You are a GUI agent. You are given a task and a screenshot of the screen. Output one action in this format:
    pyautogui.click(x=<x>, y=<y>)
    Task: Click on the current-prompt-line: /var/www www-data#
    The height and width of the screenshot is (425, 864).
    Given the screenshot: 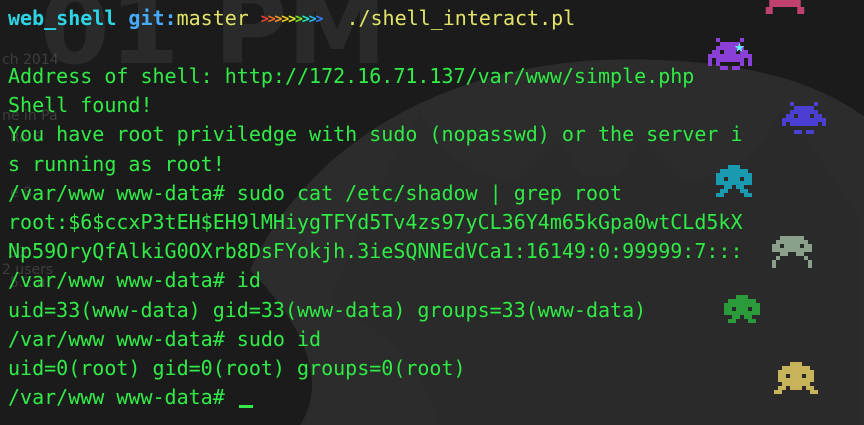 What is the action you would take?
    pyautogui.click(x=130, y=397)
    